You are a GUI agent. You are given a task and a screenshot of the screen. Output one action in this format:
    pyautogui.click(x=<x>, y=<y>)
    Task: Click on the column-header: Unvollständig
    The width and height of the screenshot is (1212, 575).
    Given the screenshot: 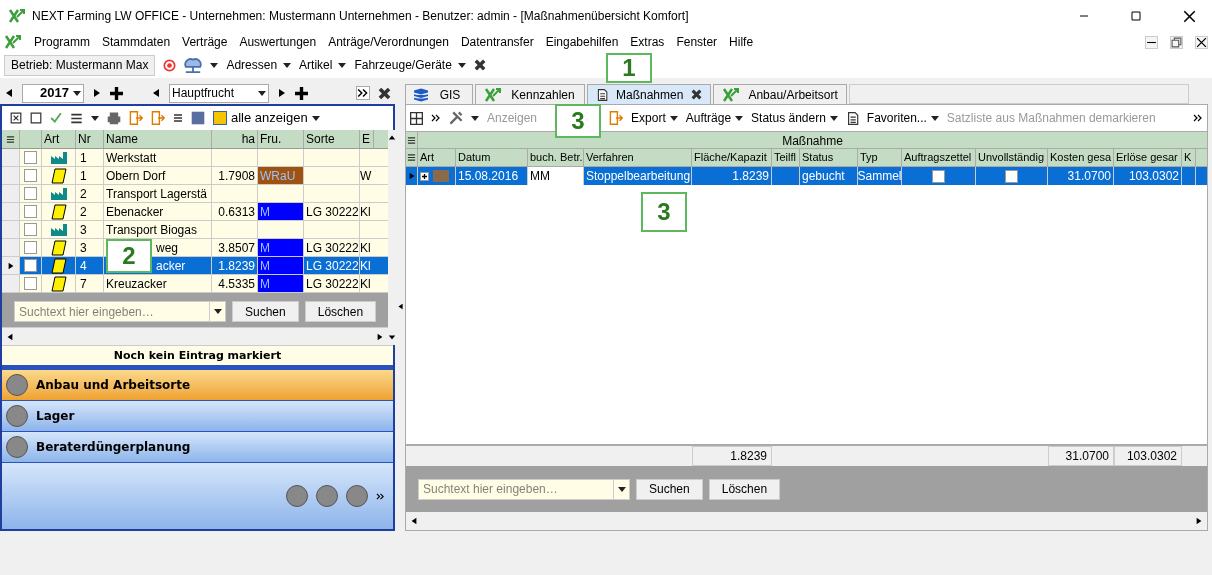 What is the action you would take?
    pyautogui.click(x=1012, y=157)
    